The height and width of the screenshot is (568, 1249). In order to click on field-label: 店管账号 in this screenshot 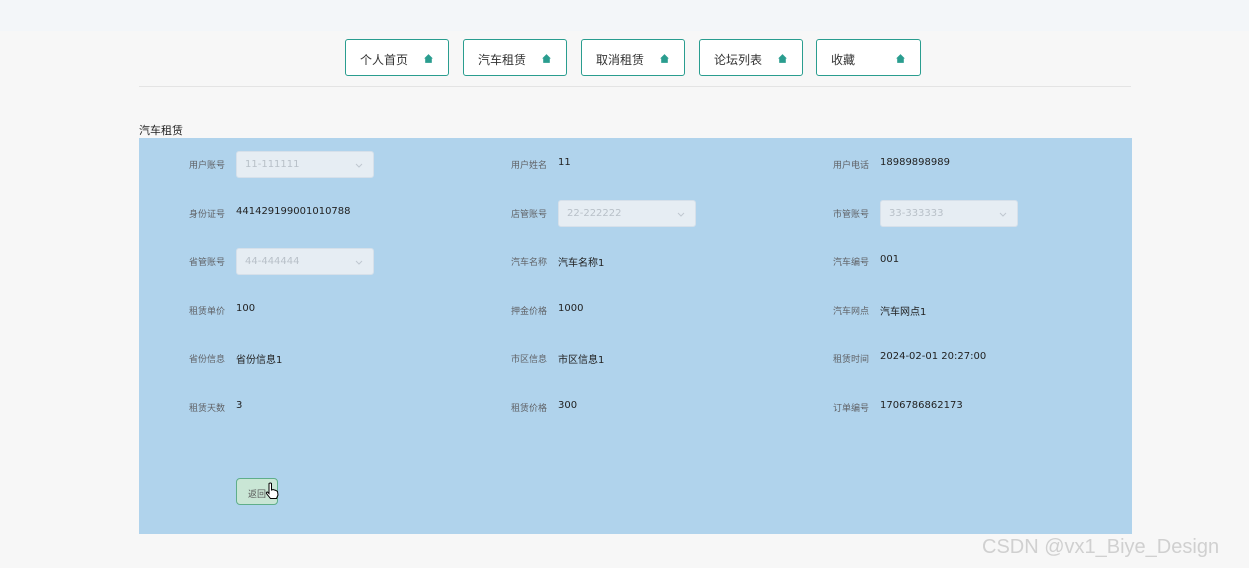, I will do `click(529, 215)`.